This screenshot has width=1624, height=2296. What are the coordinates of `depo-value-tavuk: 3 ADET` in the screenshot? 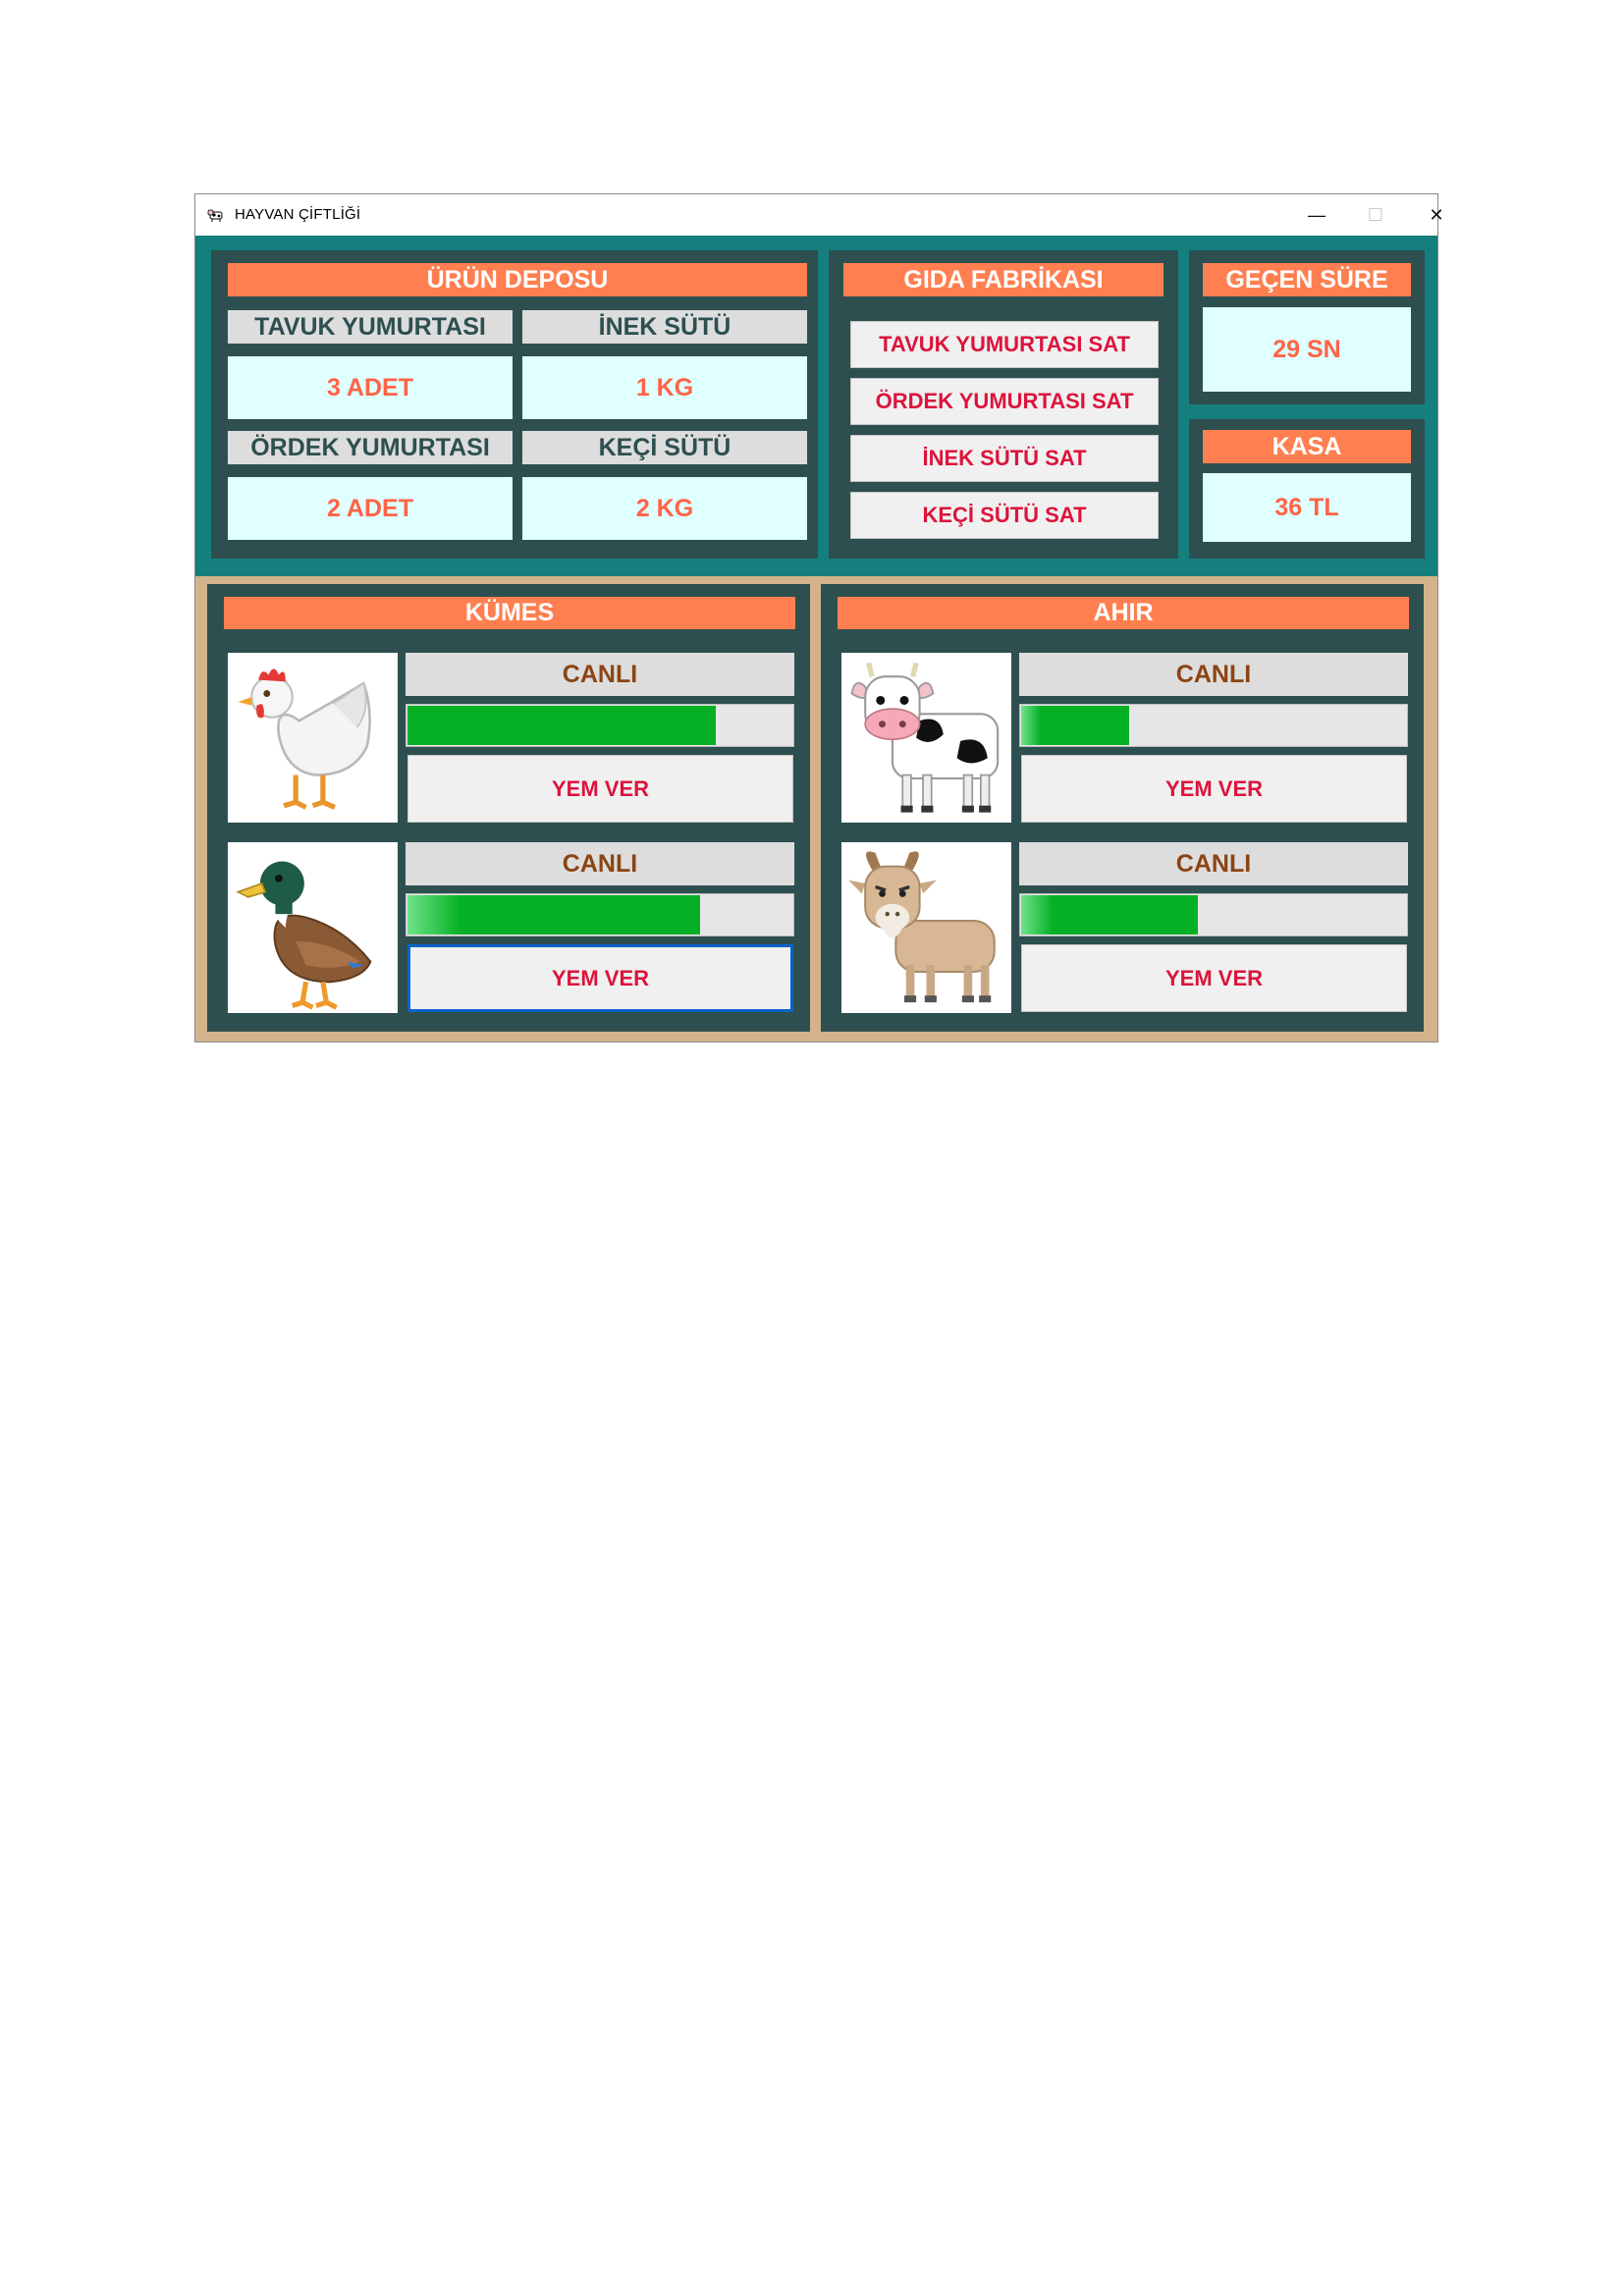 It's located at (370, 387).